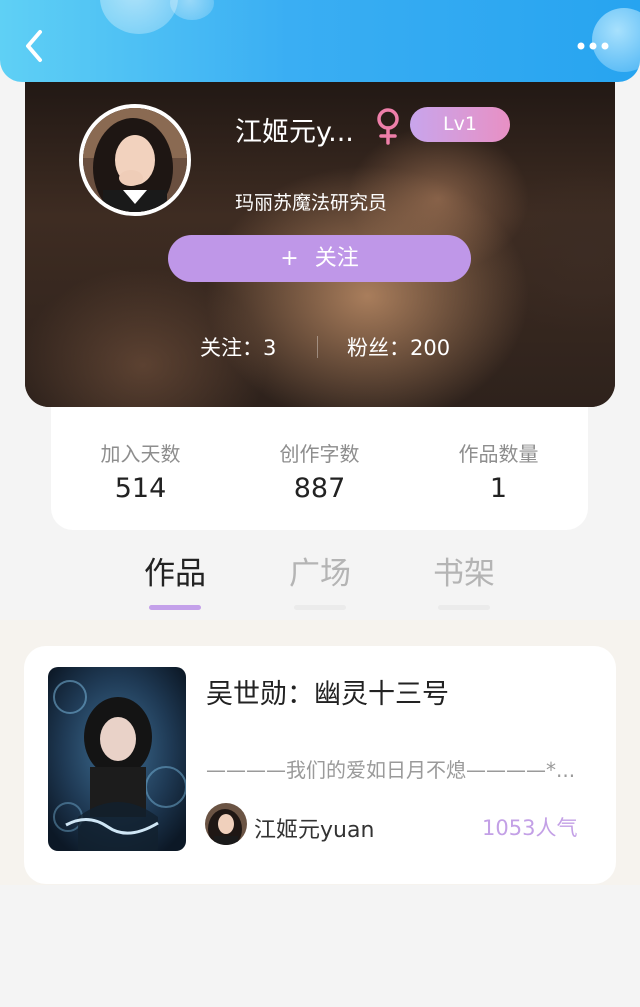 This screenshot has width=640, height=1007. I want to click on stat-label: 作品数量, so click(498, 454).